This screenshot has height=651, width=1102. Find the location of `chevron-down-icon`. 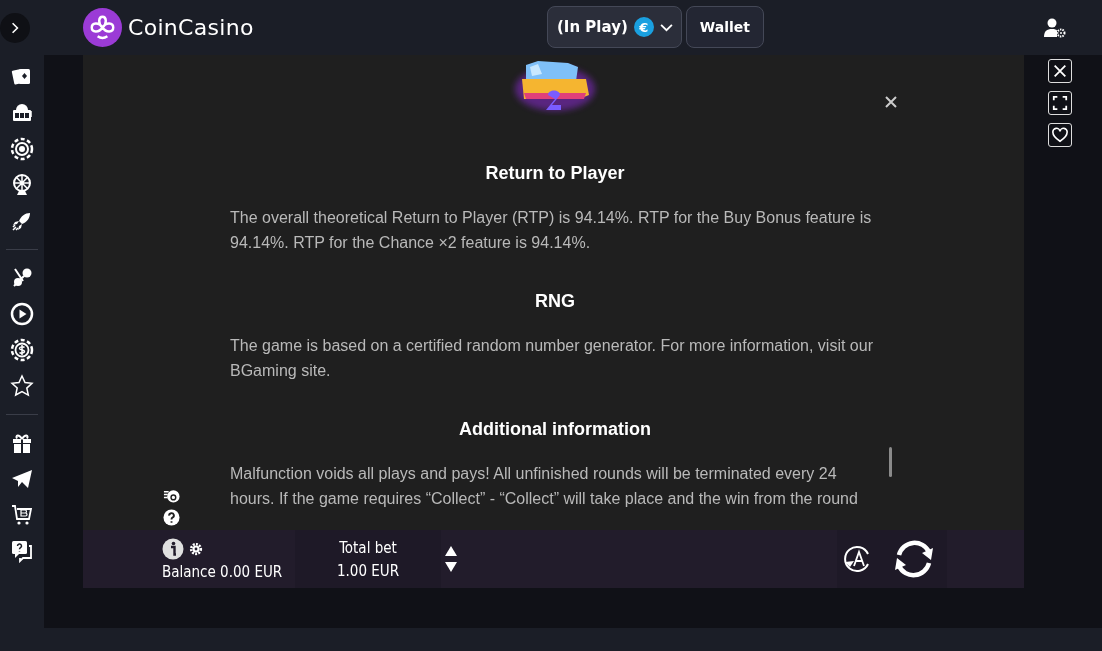

chevron-down-icon is located at coordinates (666, 27).